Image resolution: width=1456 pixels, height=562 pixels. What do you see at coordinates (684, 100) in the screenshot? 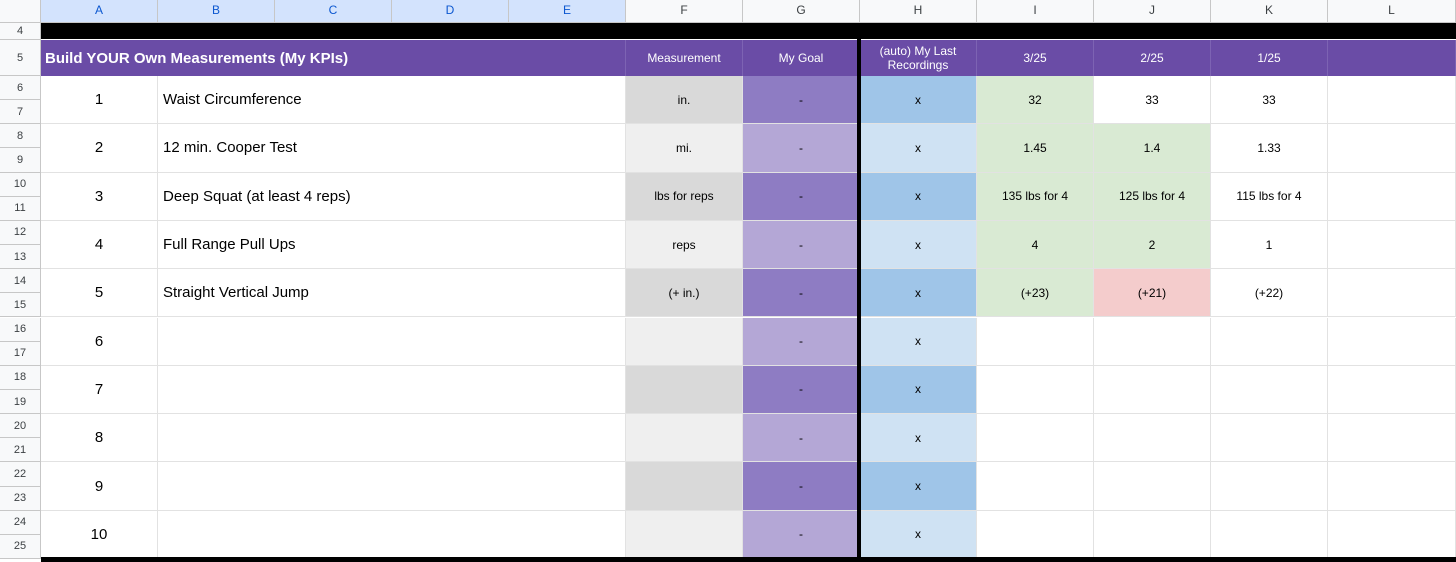
I see `measurement-unit: in.` at bounding box center [684, 100].